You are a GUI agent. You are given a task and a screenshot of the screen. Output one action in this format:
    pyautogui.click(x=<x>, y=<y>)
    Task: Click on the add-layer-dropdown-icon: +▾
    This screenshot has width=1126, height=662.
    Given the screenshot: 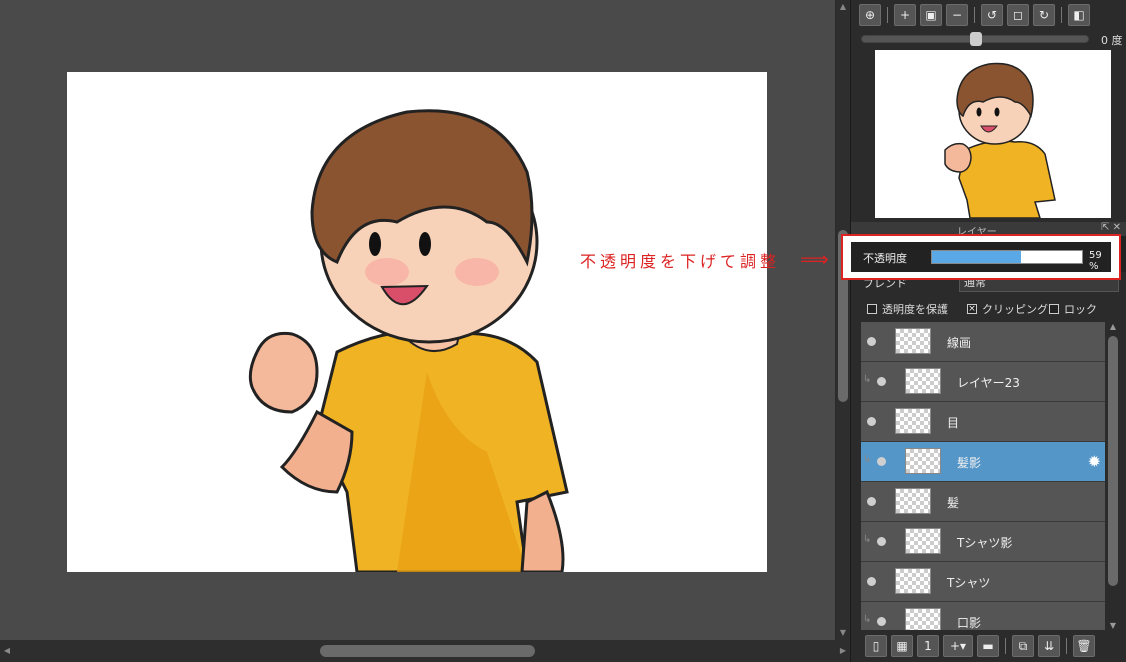 What is the action you would take?
    pyautogui.click(x=958, y=646)
    